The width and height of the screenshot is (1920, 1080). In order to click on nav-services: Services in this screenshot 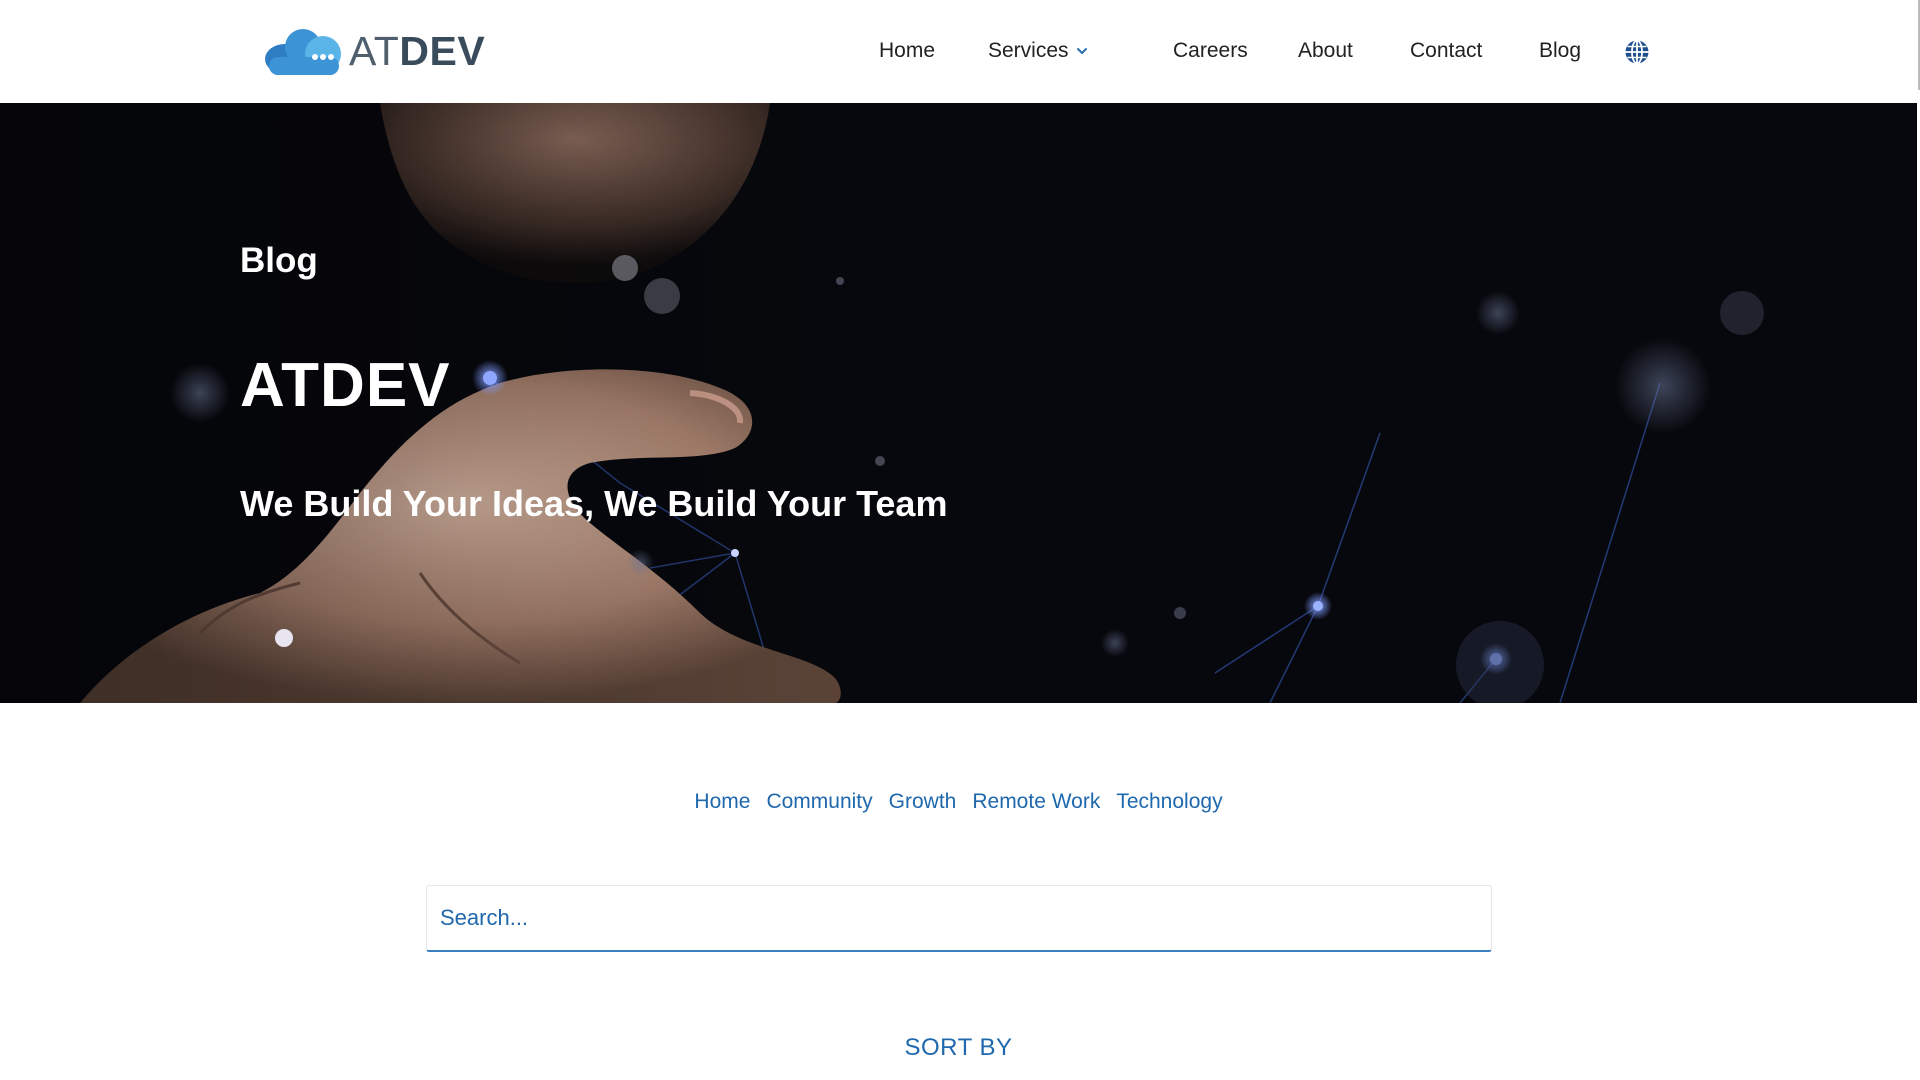, I will do `click(1038, 51)`.